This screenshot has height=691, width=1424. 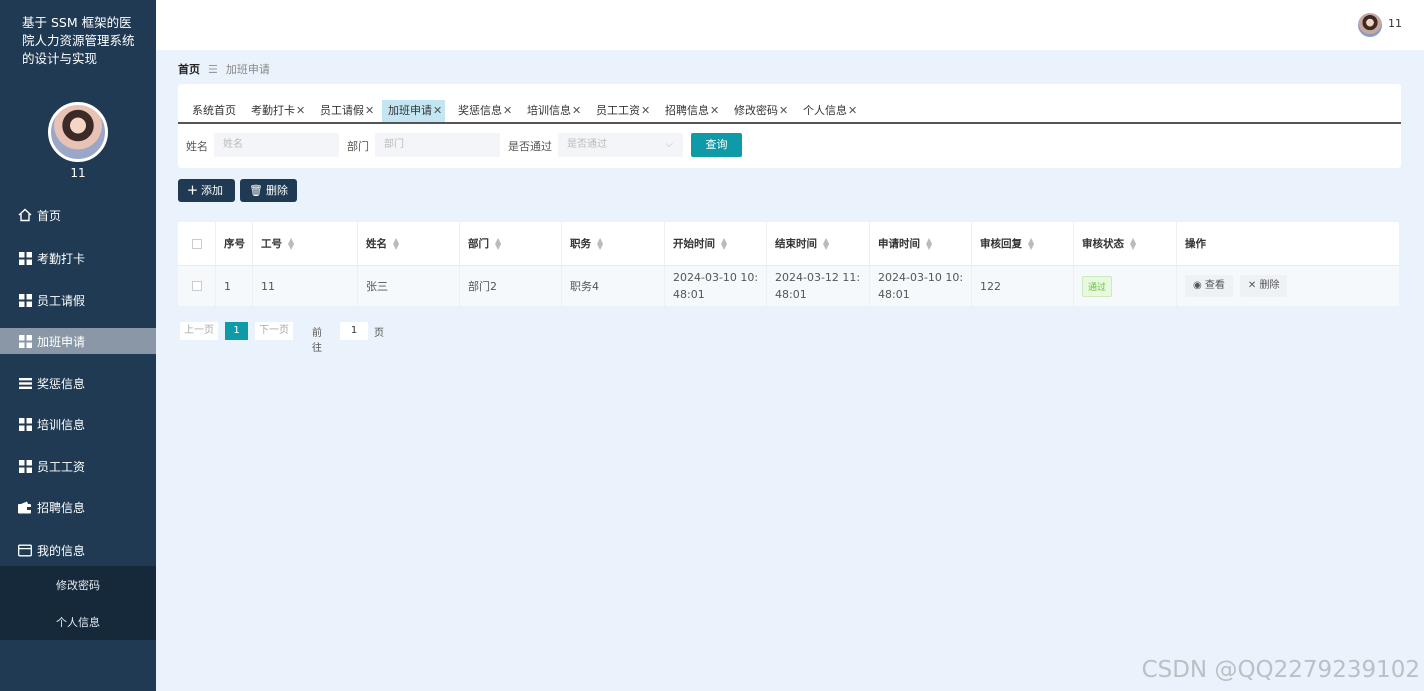 I want to click on name-filter-input: 姓名, so click(x=276, y=145).